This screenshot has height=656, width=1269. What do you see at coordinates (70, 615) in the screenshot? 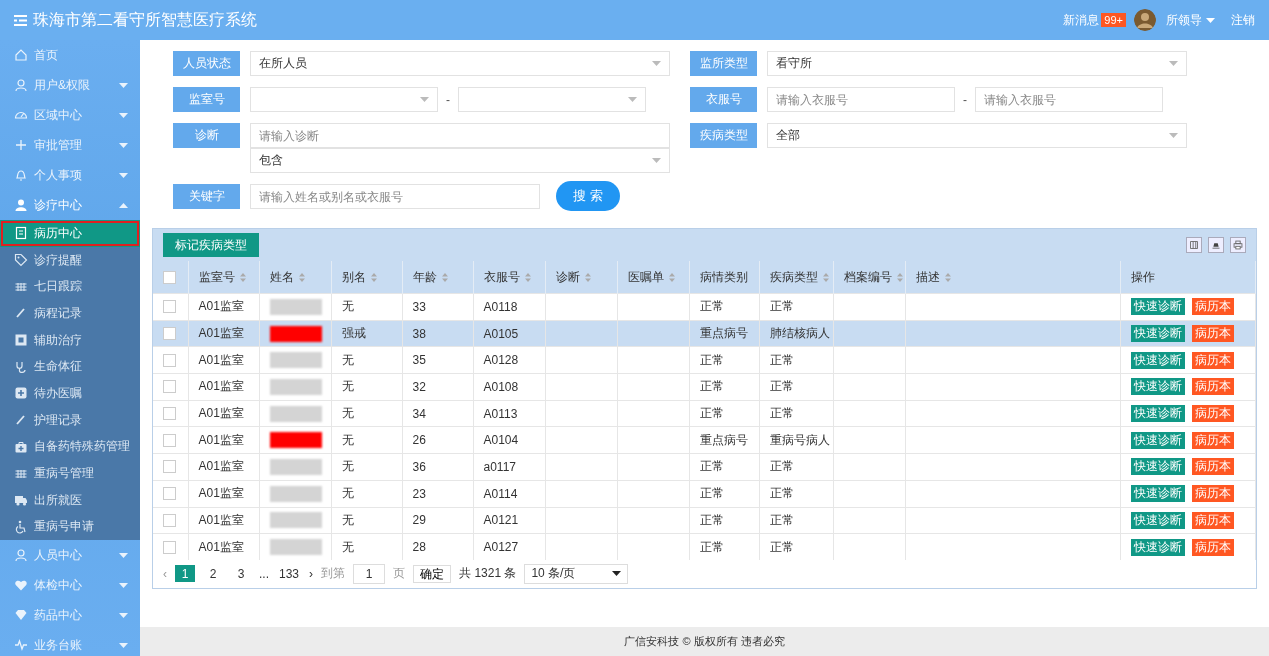
I see `sidebar-item: 药品中心` at bounding box center [70, 615].